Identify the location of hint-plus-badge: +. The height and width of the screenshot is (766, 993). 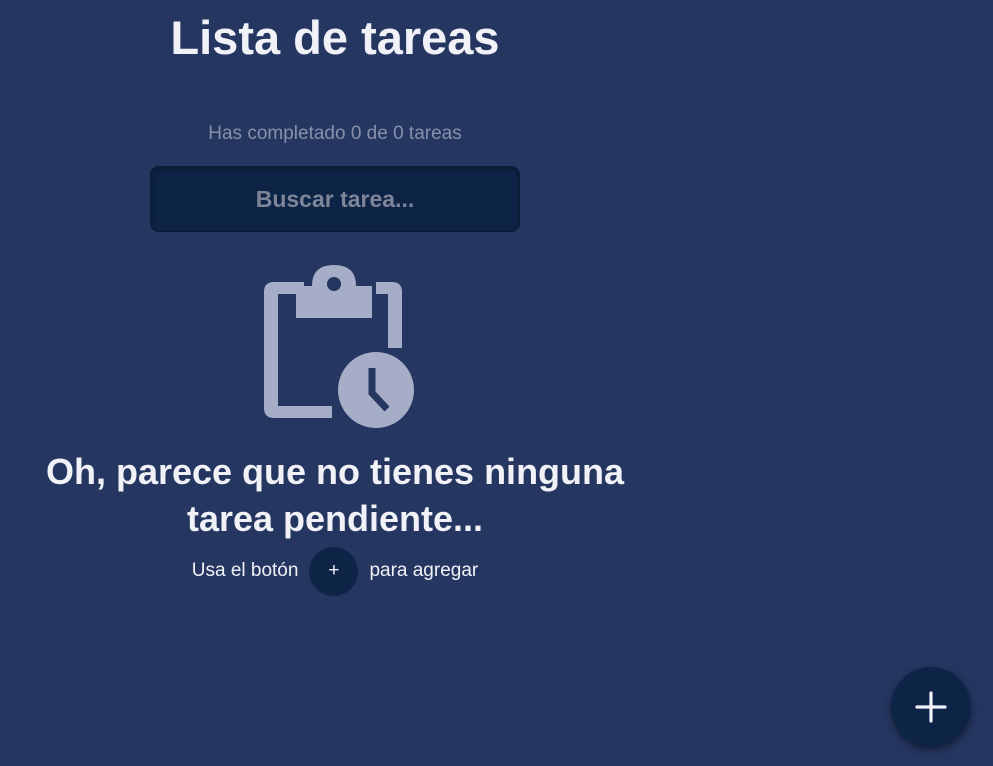
(334, 571).